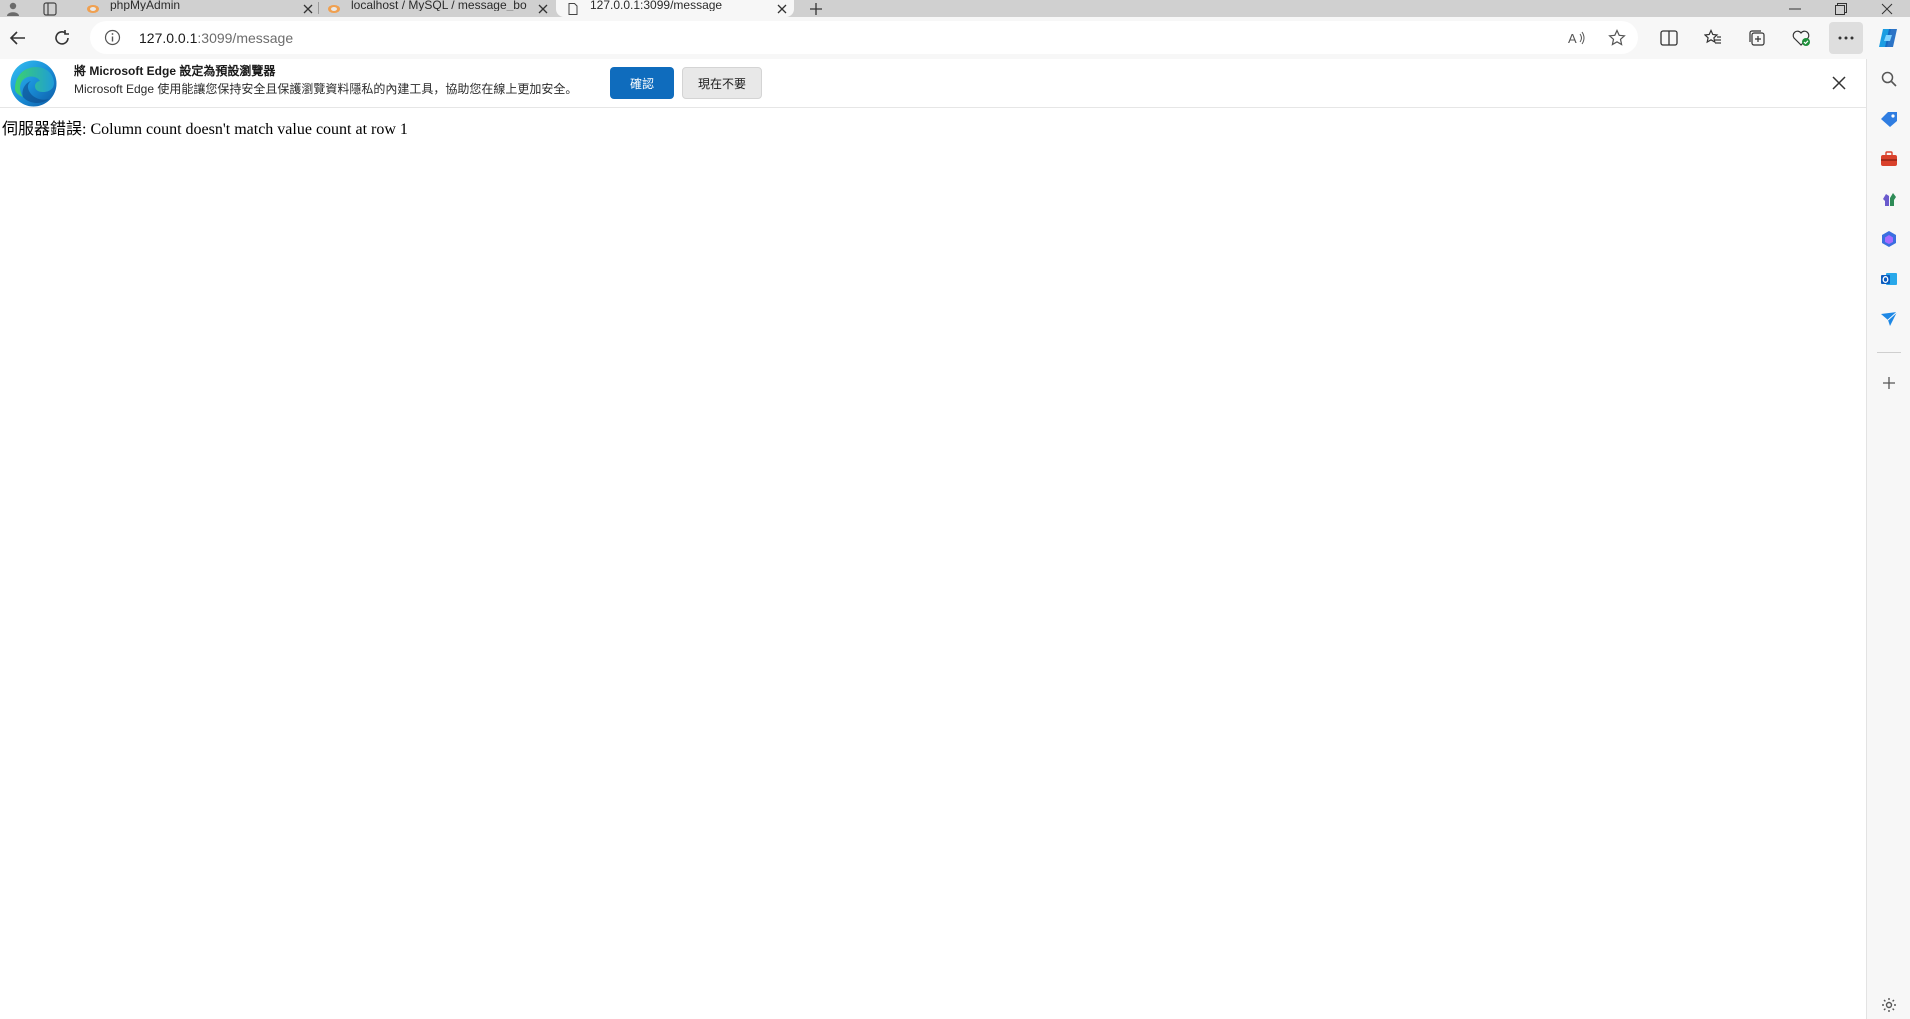 The image size is (1910, 1019). Describe the element at coordinates (50, 8) in the screenshot. I see `tab-actions-icon` at that location.